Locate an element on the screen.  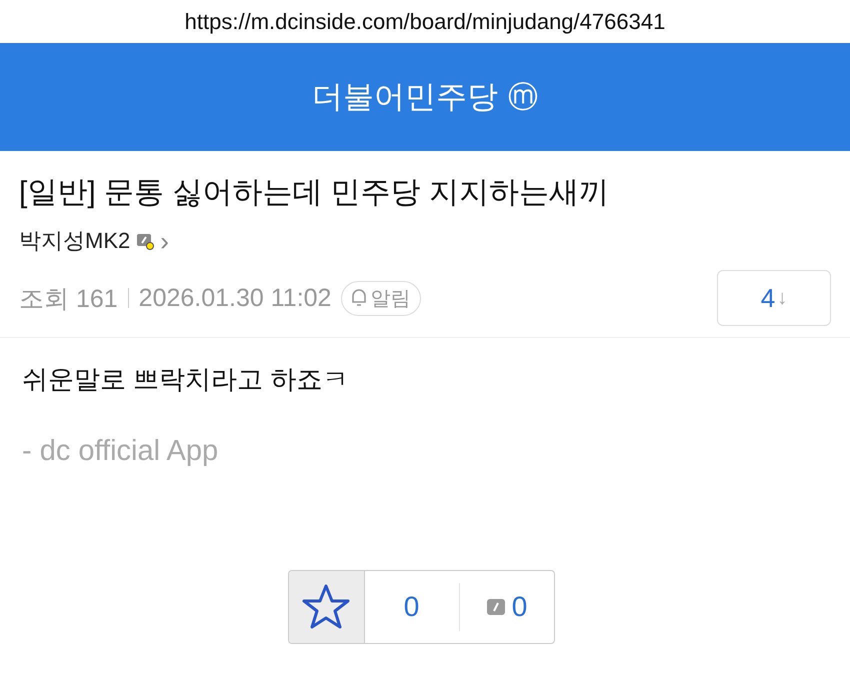
favorite-button is located at coordinates (326, 607).